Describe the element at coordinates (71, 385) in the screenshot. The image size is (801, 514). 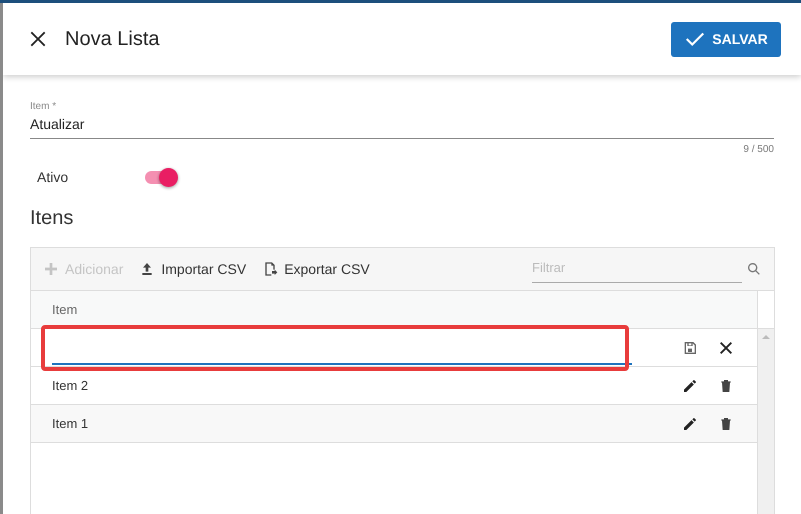
I see `table-cell-text: Item 2` at that location.